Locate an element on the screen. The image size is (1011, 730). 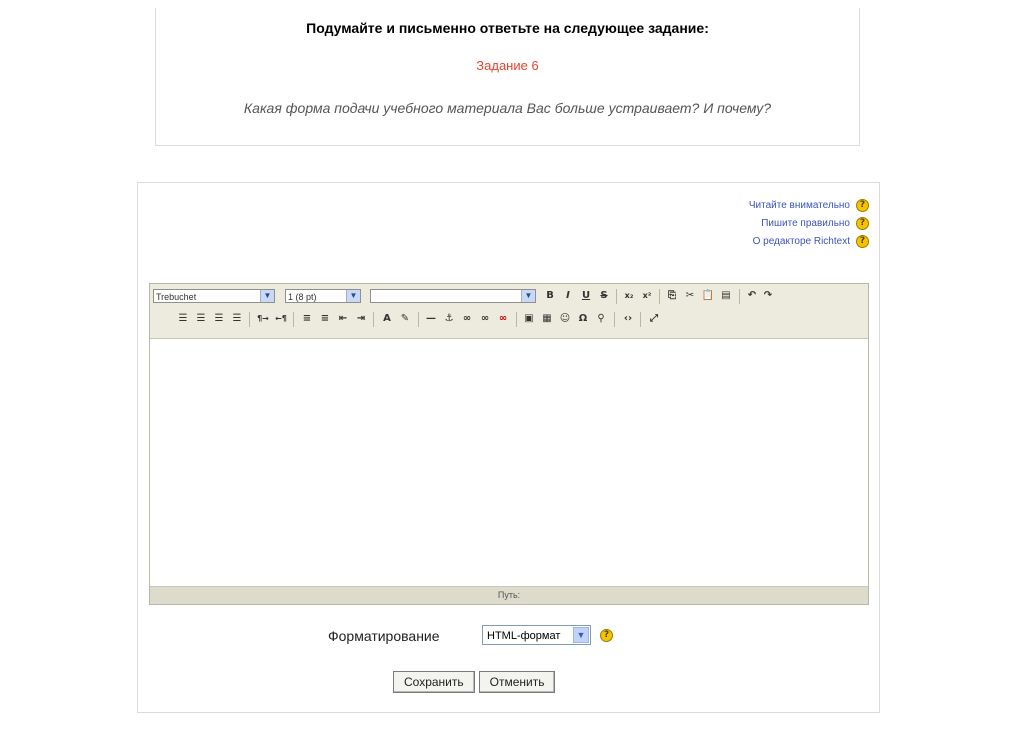
bold-icon: B is located at coordinates (550, 296).